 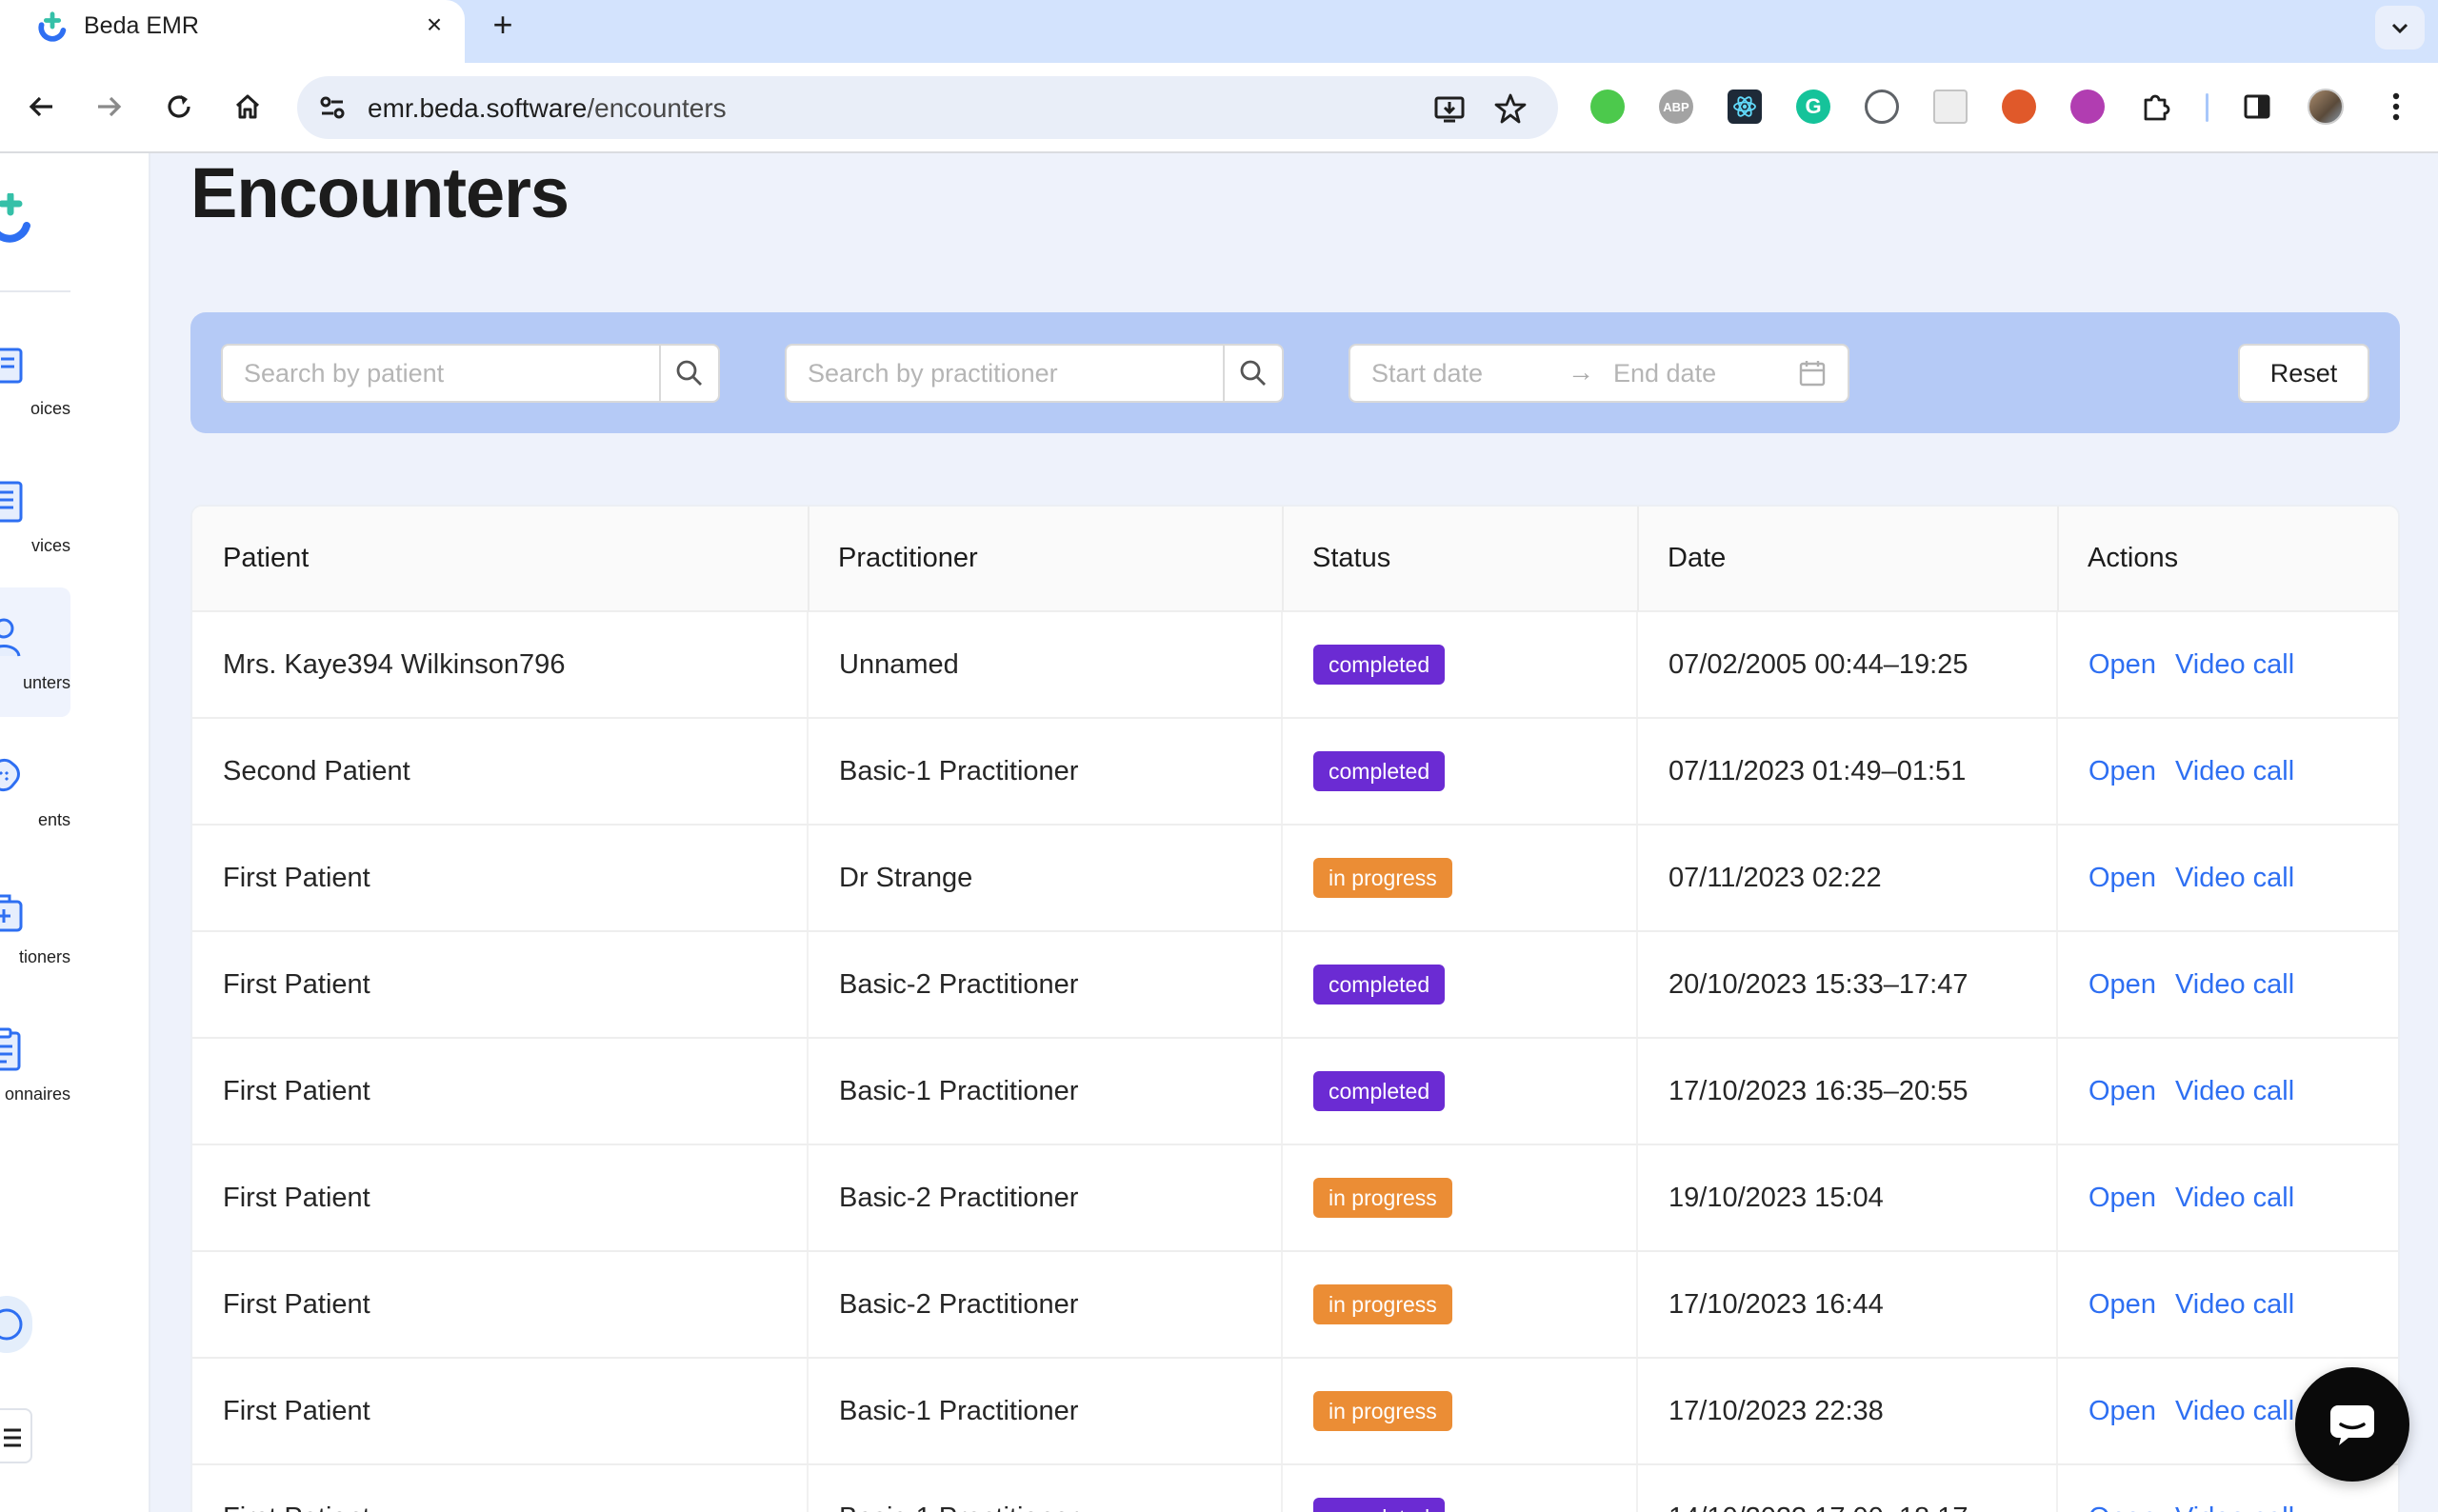 What do you see at coordinates (35, 378) in the screenshot?
I see `sidebar-item-invoices: oices` at bounding box center [35, 378].